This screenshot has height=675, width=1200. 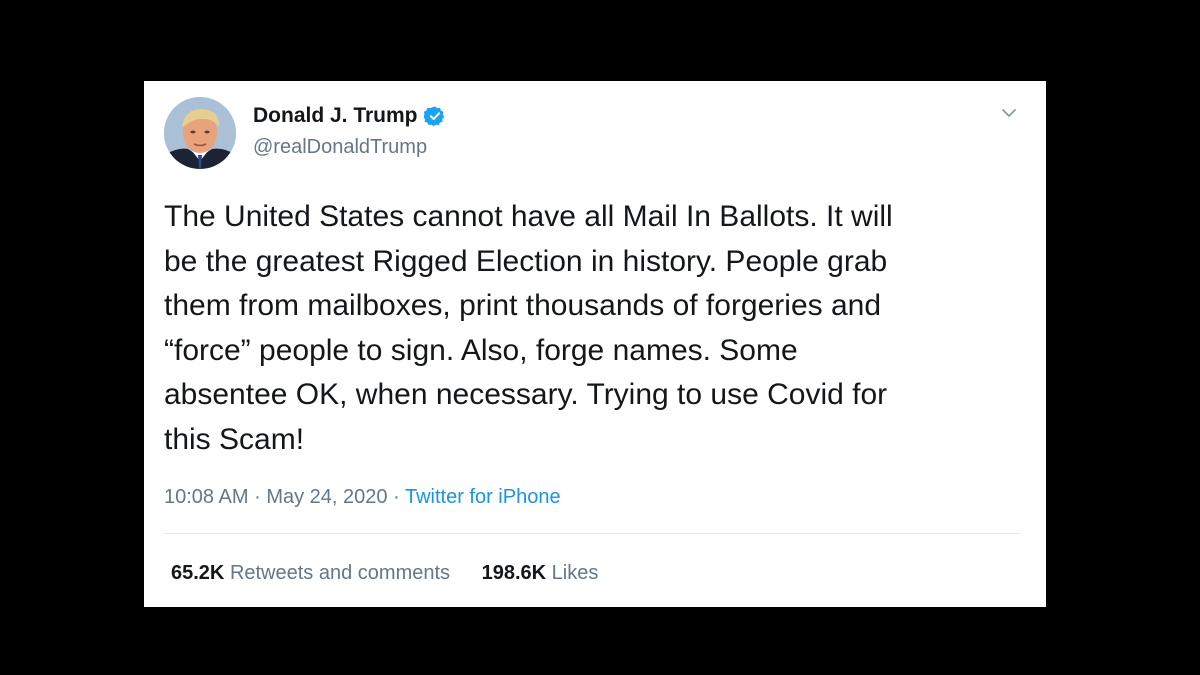 I want to click on author-name-row: Donald J. Trump, so click(x=349, y=116).